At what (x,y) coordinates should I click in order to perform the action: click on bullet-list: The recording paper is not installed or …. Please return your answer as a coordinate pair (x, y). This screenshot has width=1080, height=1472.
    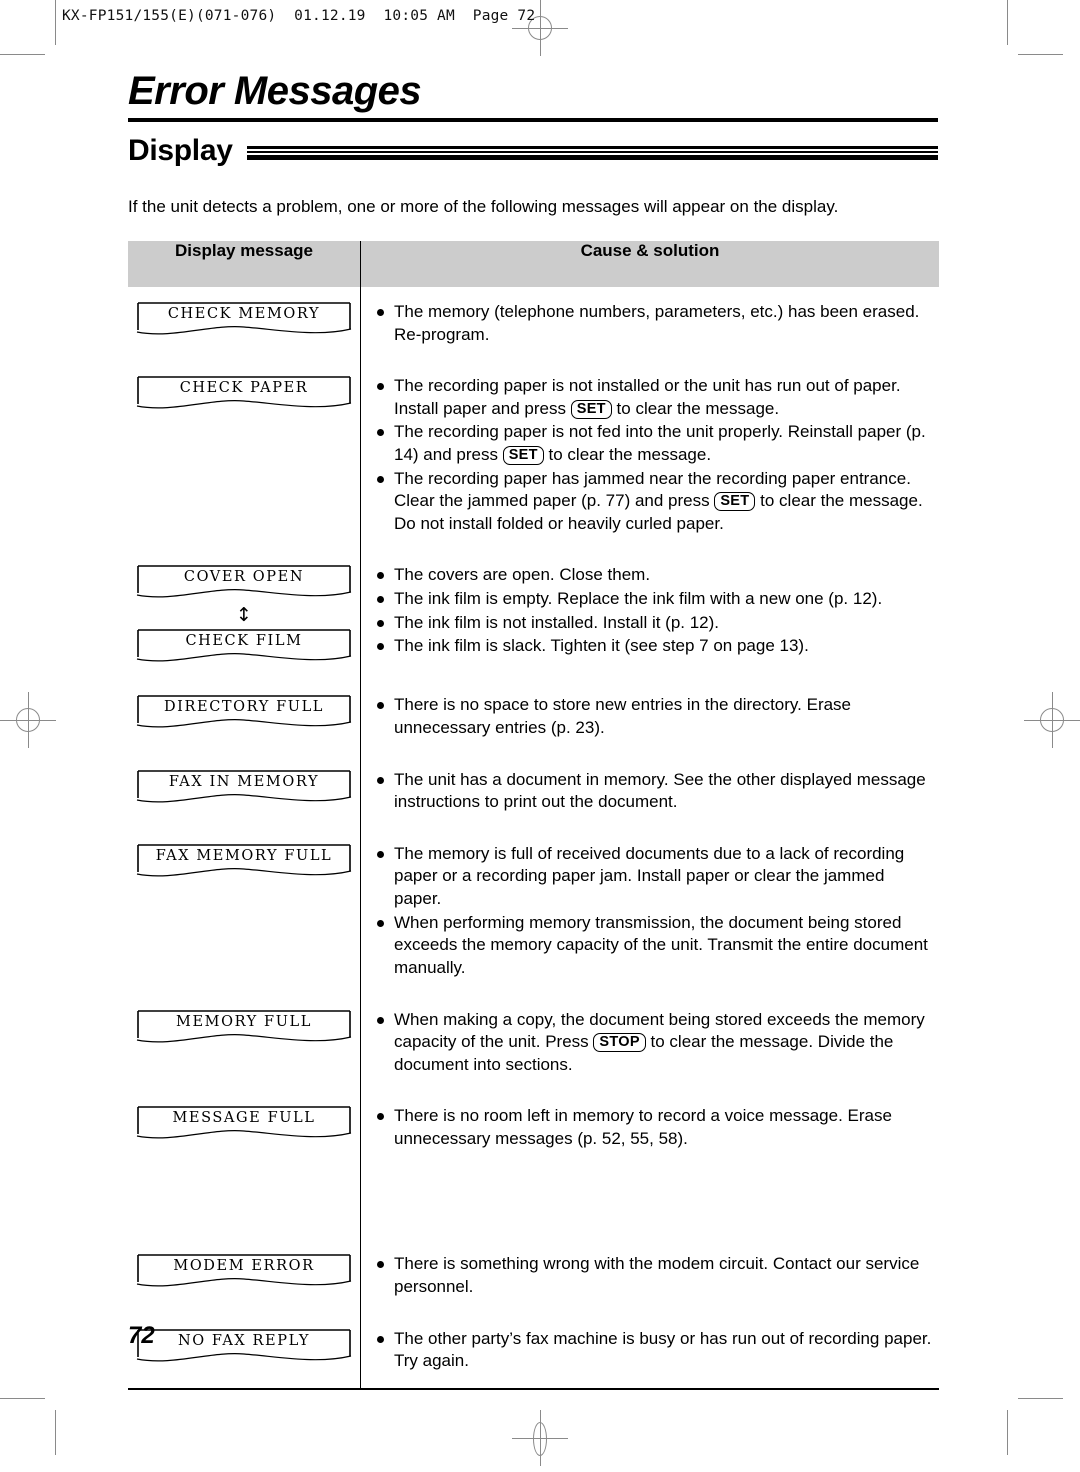
    Looking at the image, I should click on (656, 455).